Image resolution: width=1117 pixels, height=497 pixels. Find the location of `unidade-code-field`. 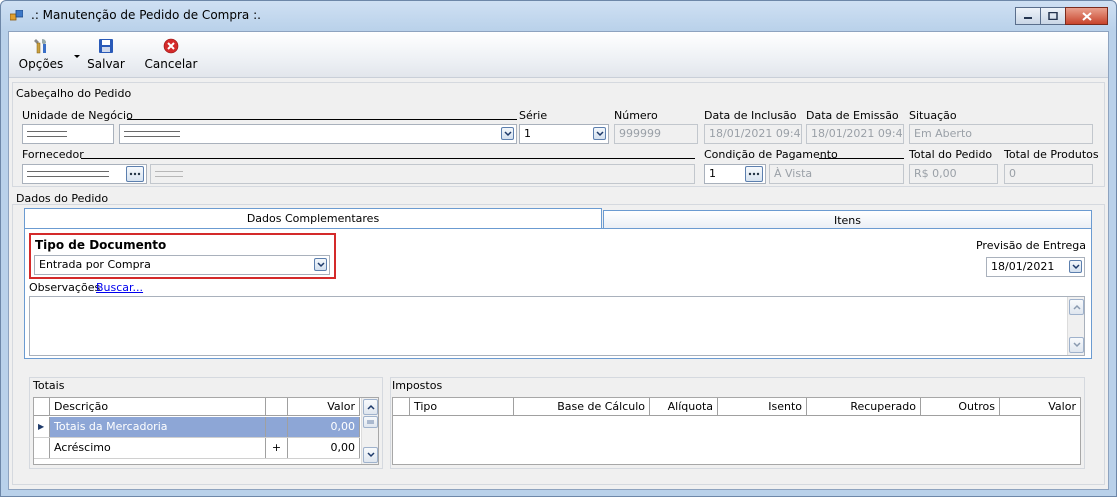

unidade-code-field is located at coordinates (68, 134).